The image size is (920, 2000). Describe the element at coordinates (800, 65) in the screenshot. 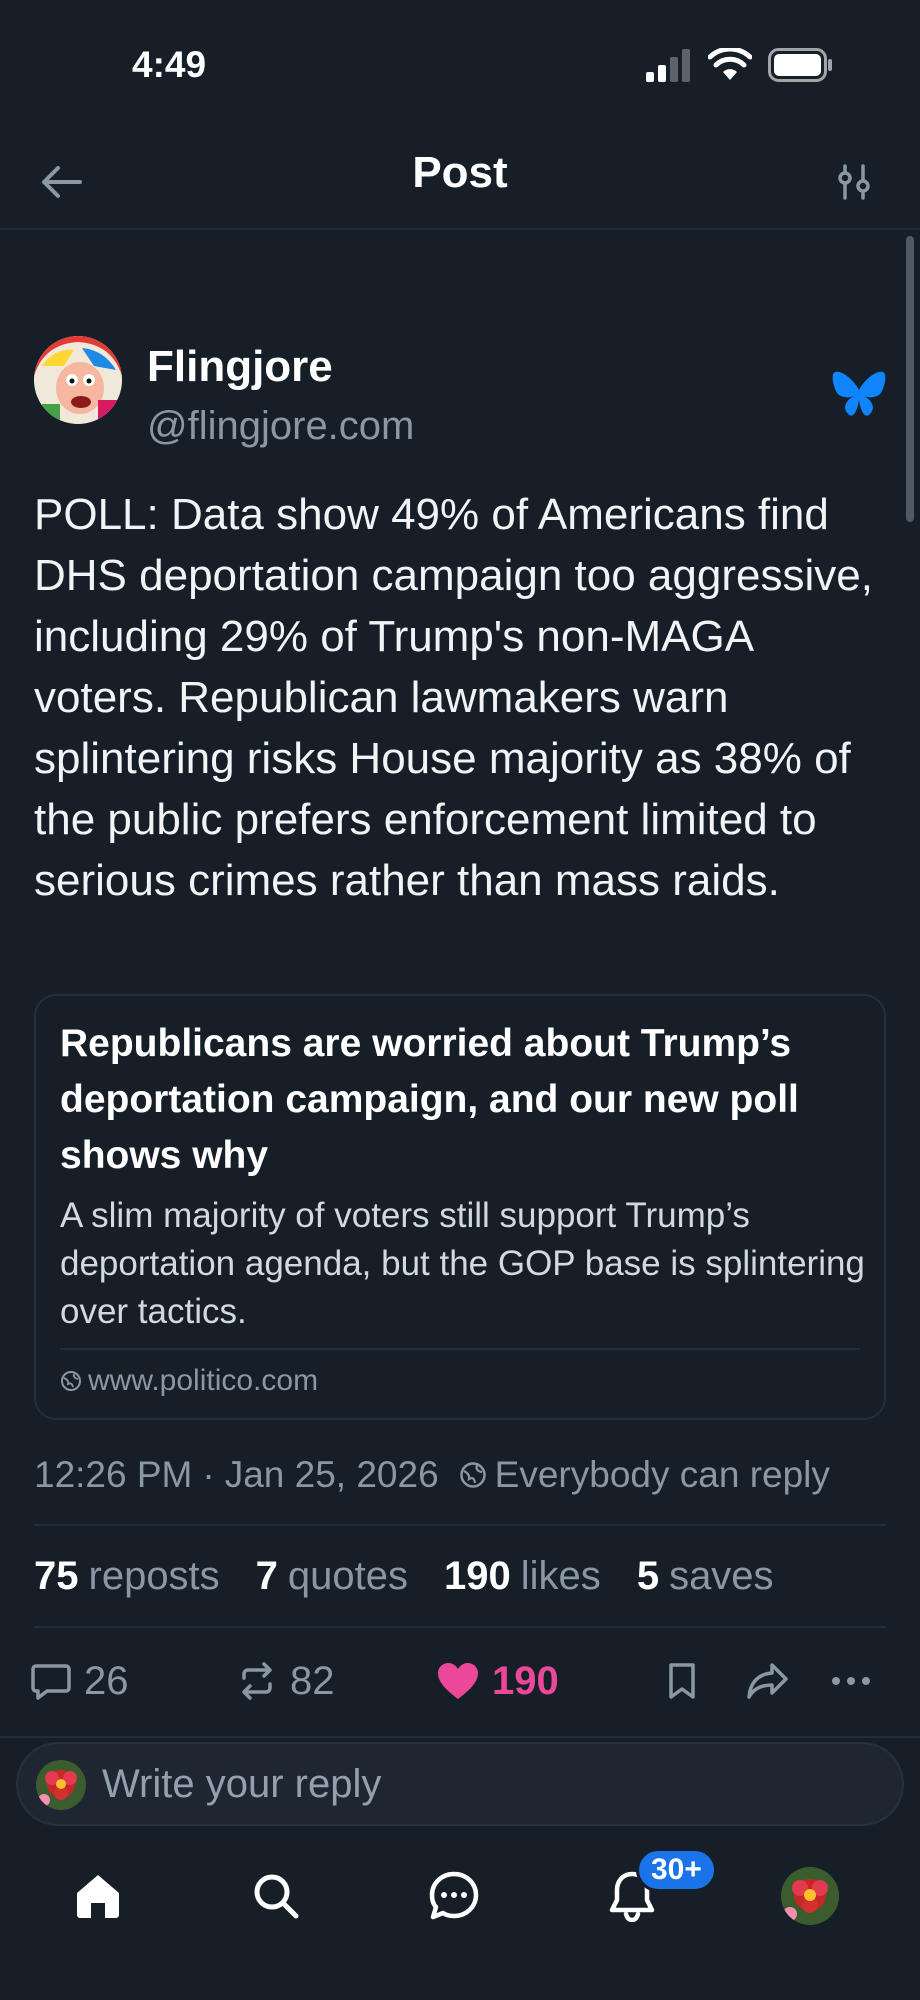

I see `battery-icon` at that location.